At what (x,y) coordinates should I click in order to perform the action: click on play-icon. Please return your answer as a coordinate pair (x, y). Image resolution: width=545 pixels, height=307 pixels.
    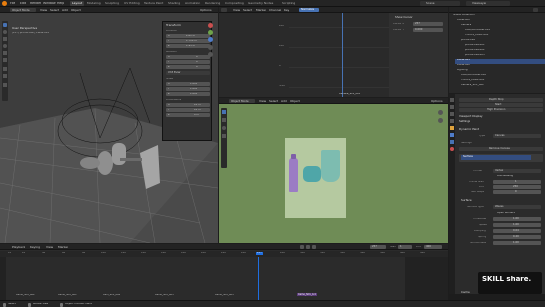
    Looking at the image, I should click on (308, 247).